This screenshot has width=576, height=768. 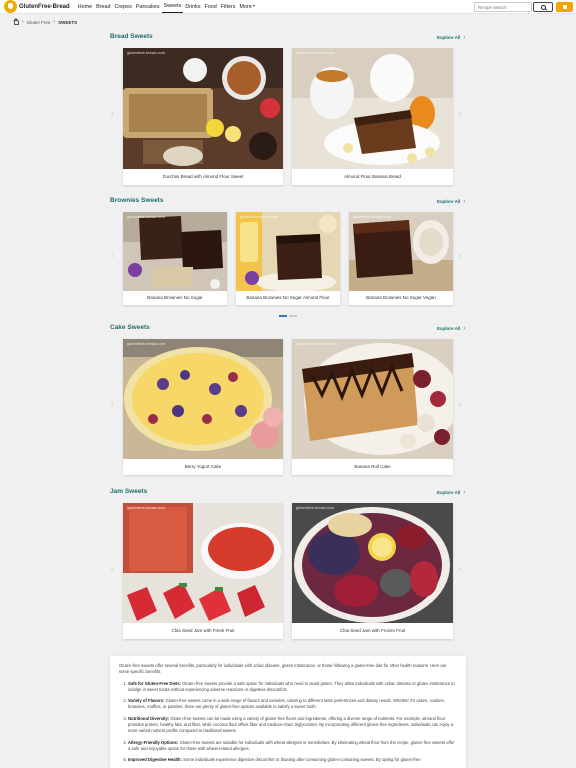 What do you see at coordinates (503, 7) in the screenshot?
I see `search-input` at bounding box center [503, 7].